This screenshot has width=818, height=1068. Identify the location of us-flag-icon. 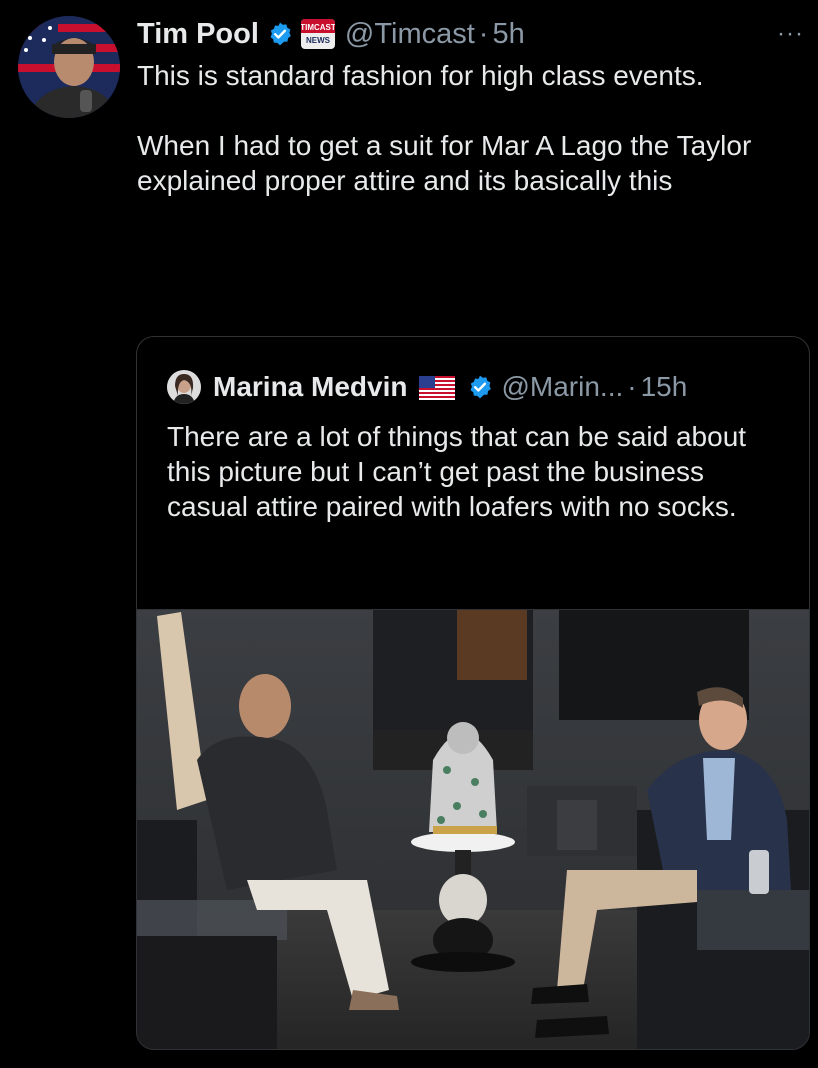
(437, 387).